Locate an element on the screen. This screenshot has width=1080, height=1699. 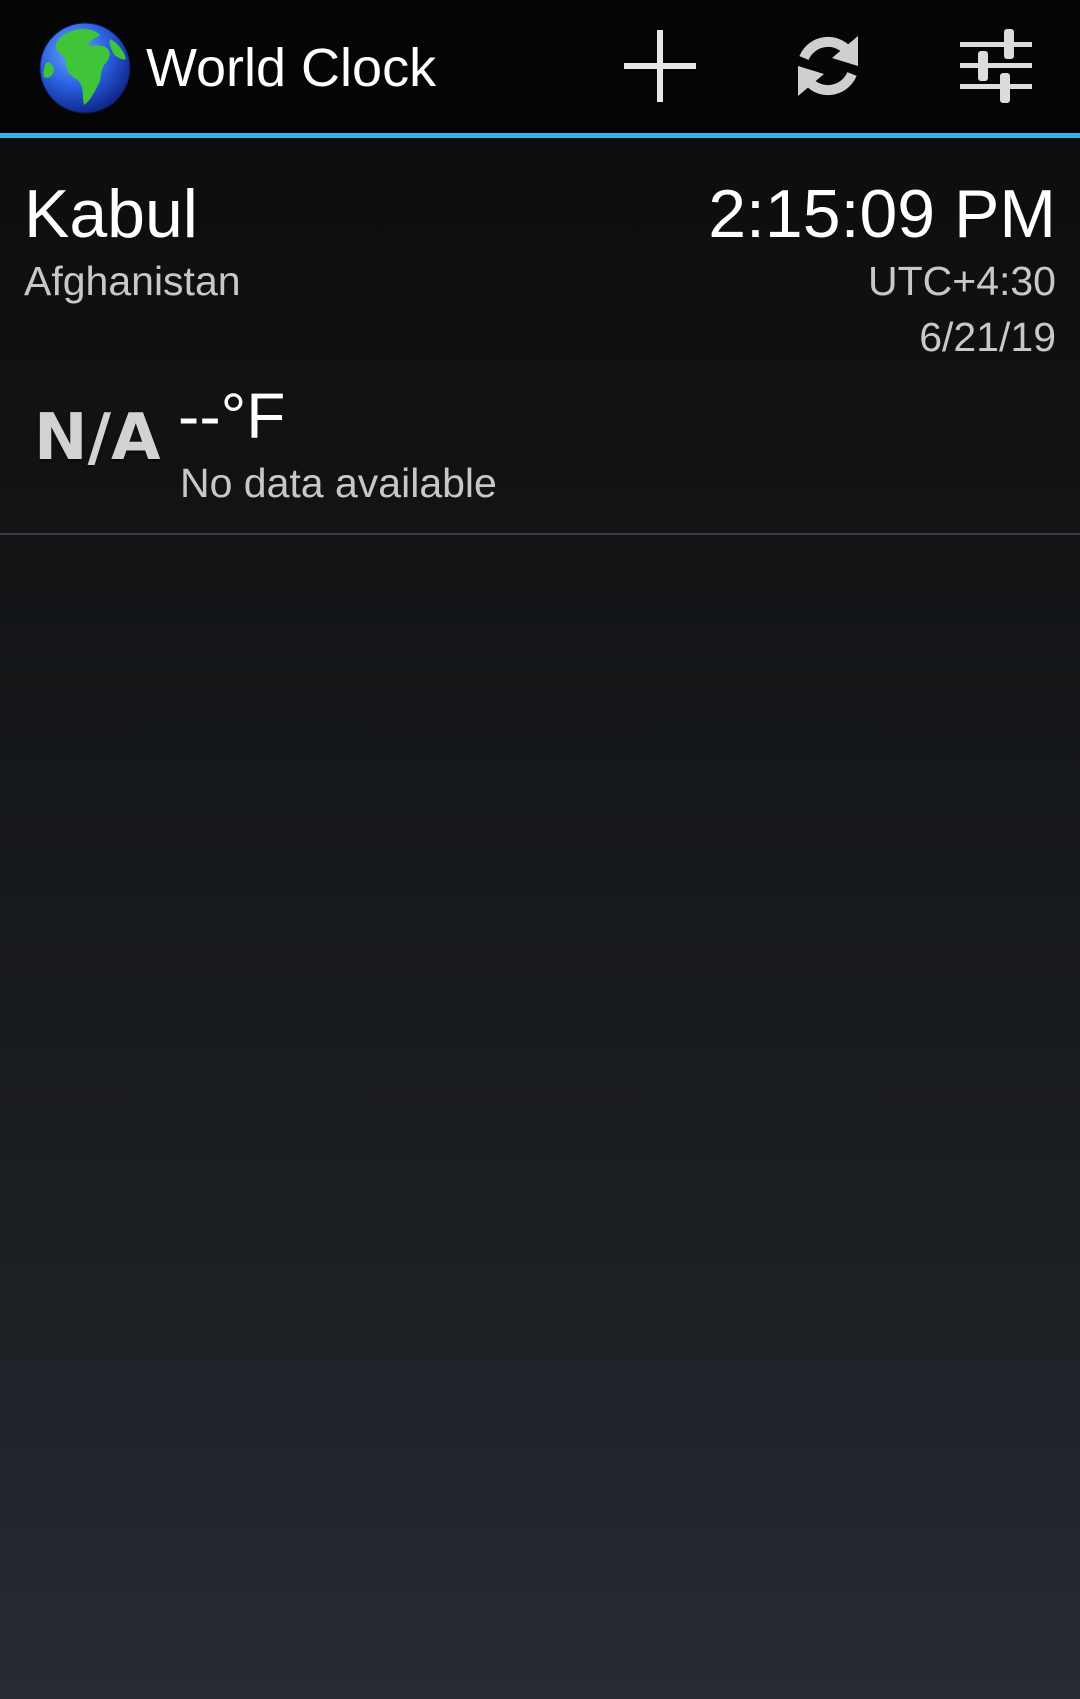
plus-icon is located at coordinates (660, 68).